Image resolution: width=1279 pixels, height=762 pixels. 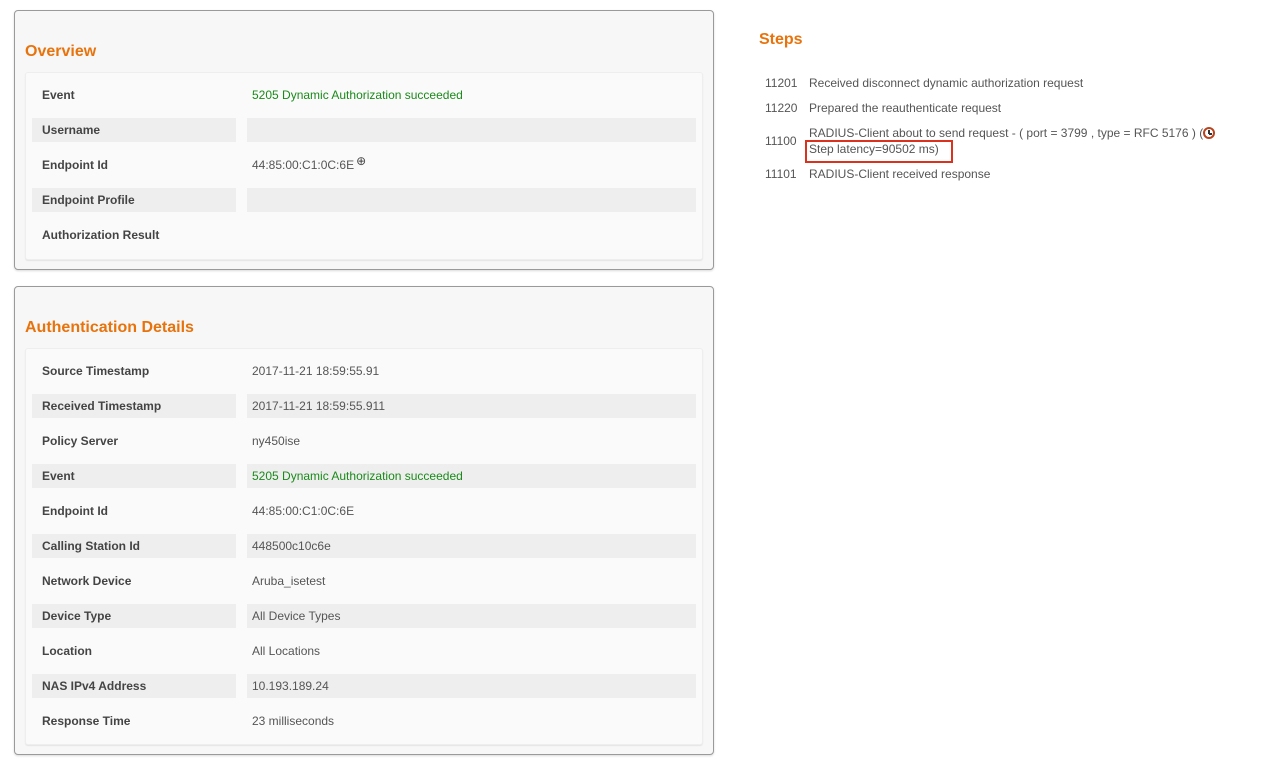 I want to click on table-row: Endpoint Id 44:85:00:C1:0C:6E ⊕, so click(x=364, y=165).